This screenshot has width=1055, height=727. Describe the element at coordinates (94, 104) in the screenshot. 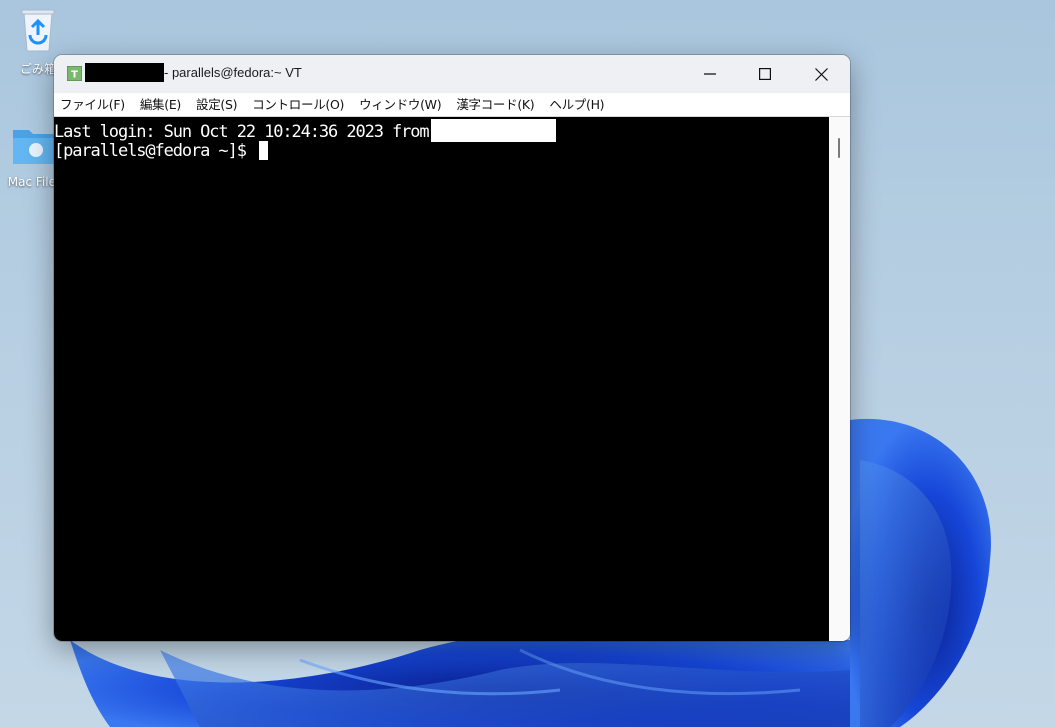

I see `menu-file: ファイル(F)` at that location.